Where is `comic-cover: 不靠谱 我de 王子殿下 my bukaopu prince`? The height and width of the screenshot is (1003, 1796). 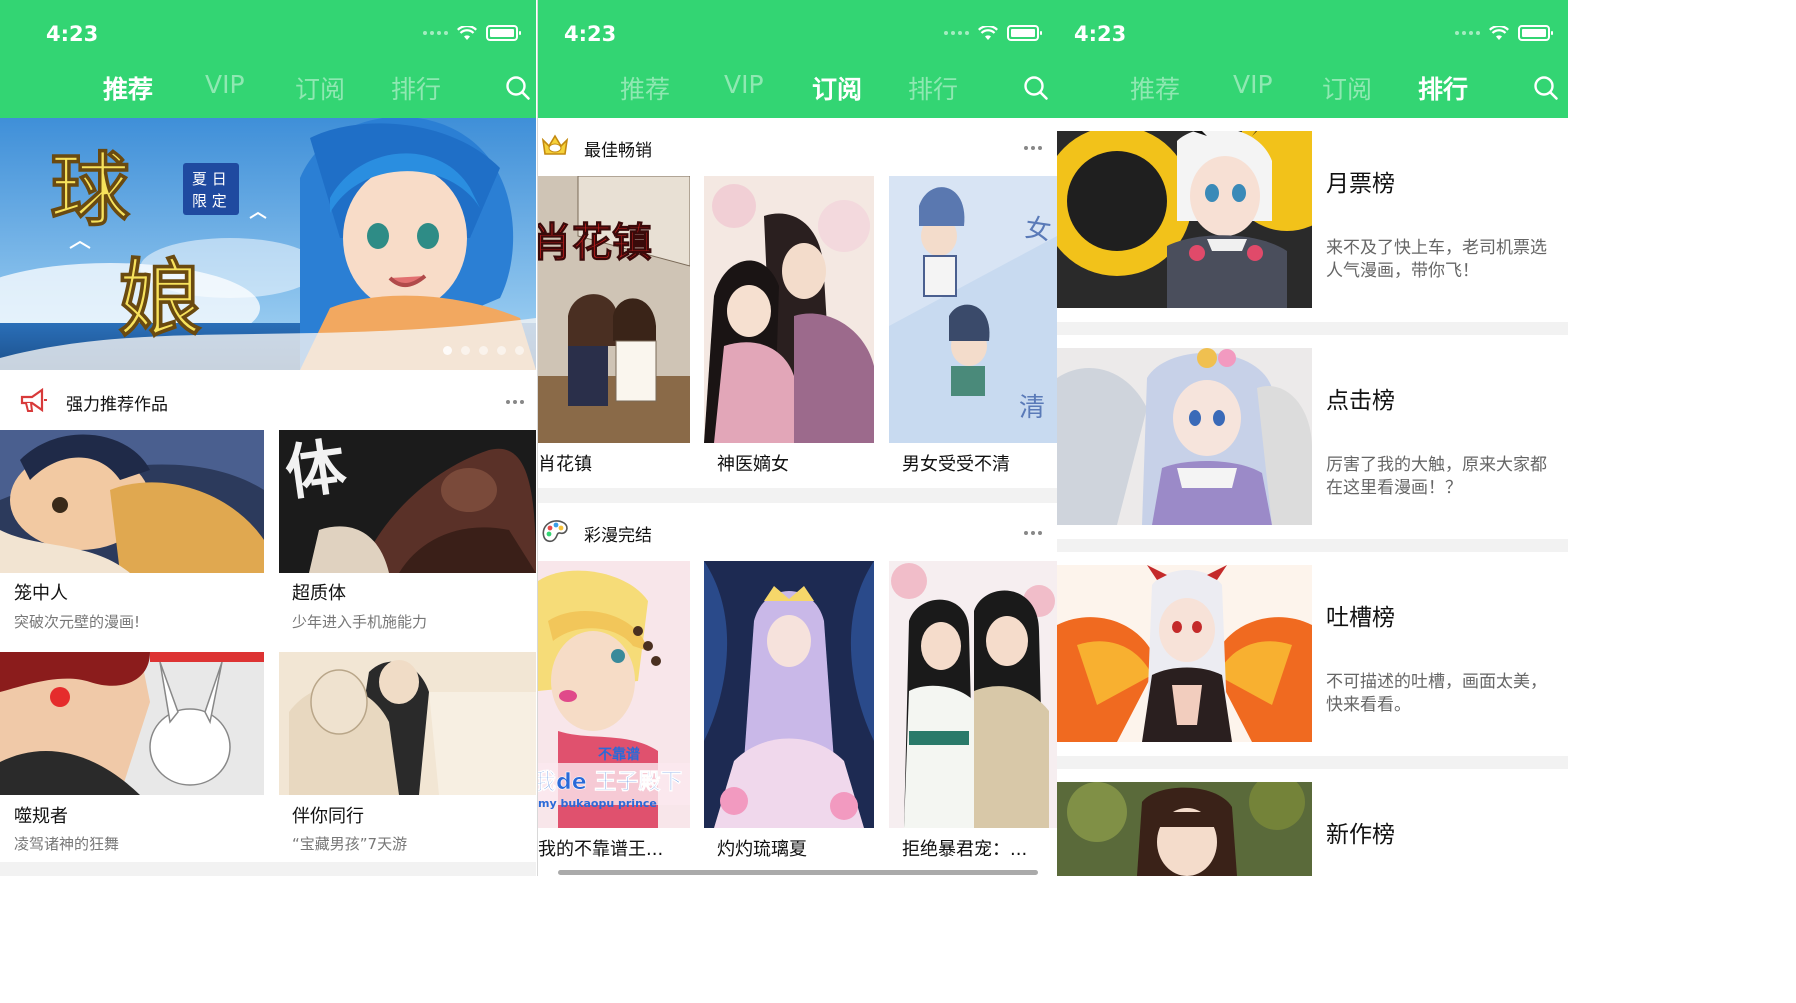
comic-cover: 不靠谱 我de 王子殿下 my bukaopu prince is located at coordinates (614, 694).